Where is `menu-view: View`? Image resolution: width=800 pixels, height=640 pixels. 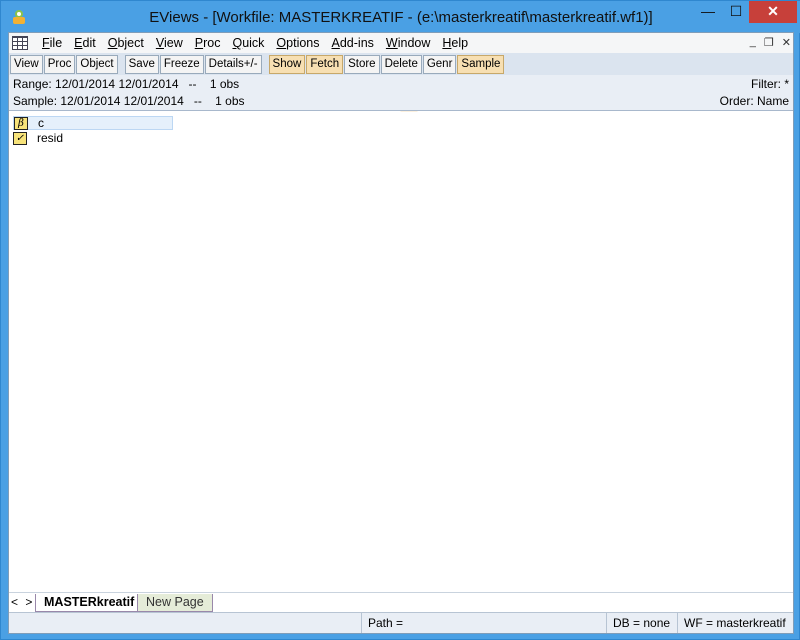
menu-view: View is located at coordinates (169, 43).